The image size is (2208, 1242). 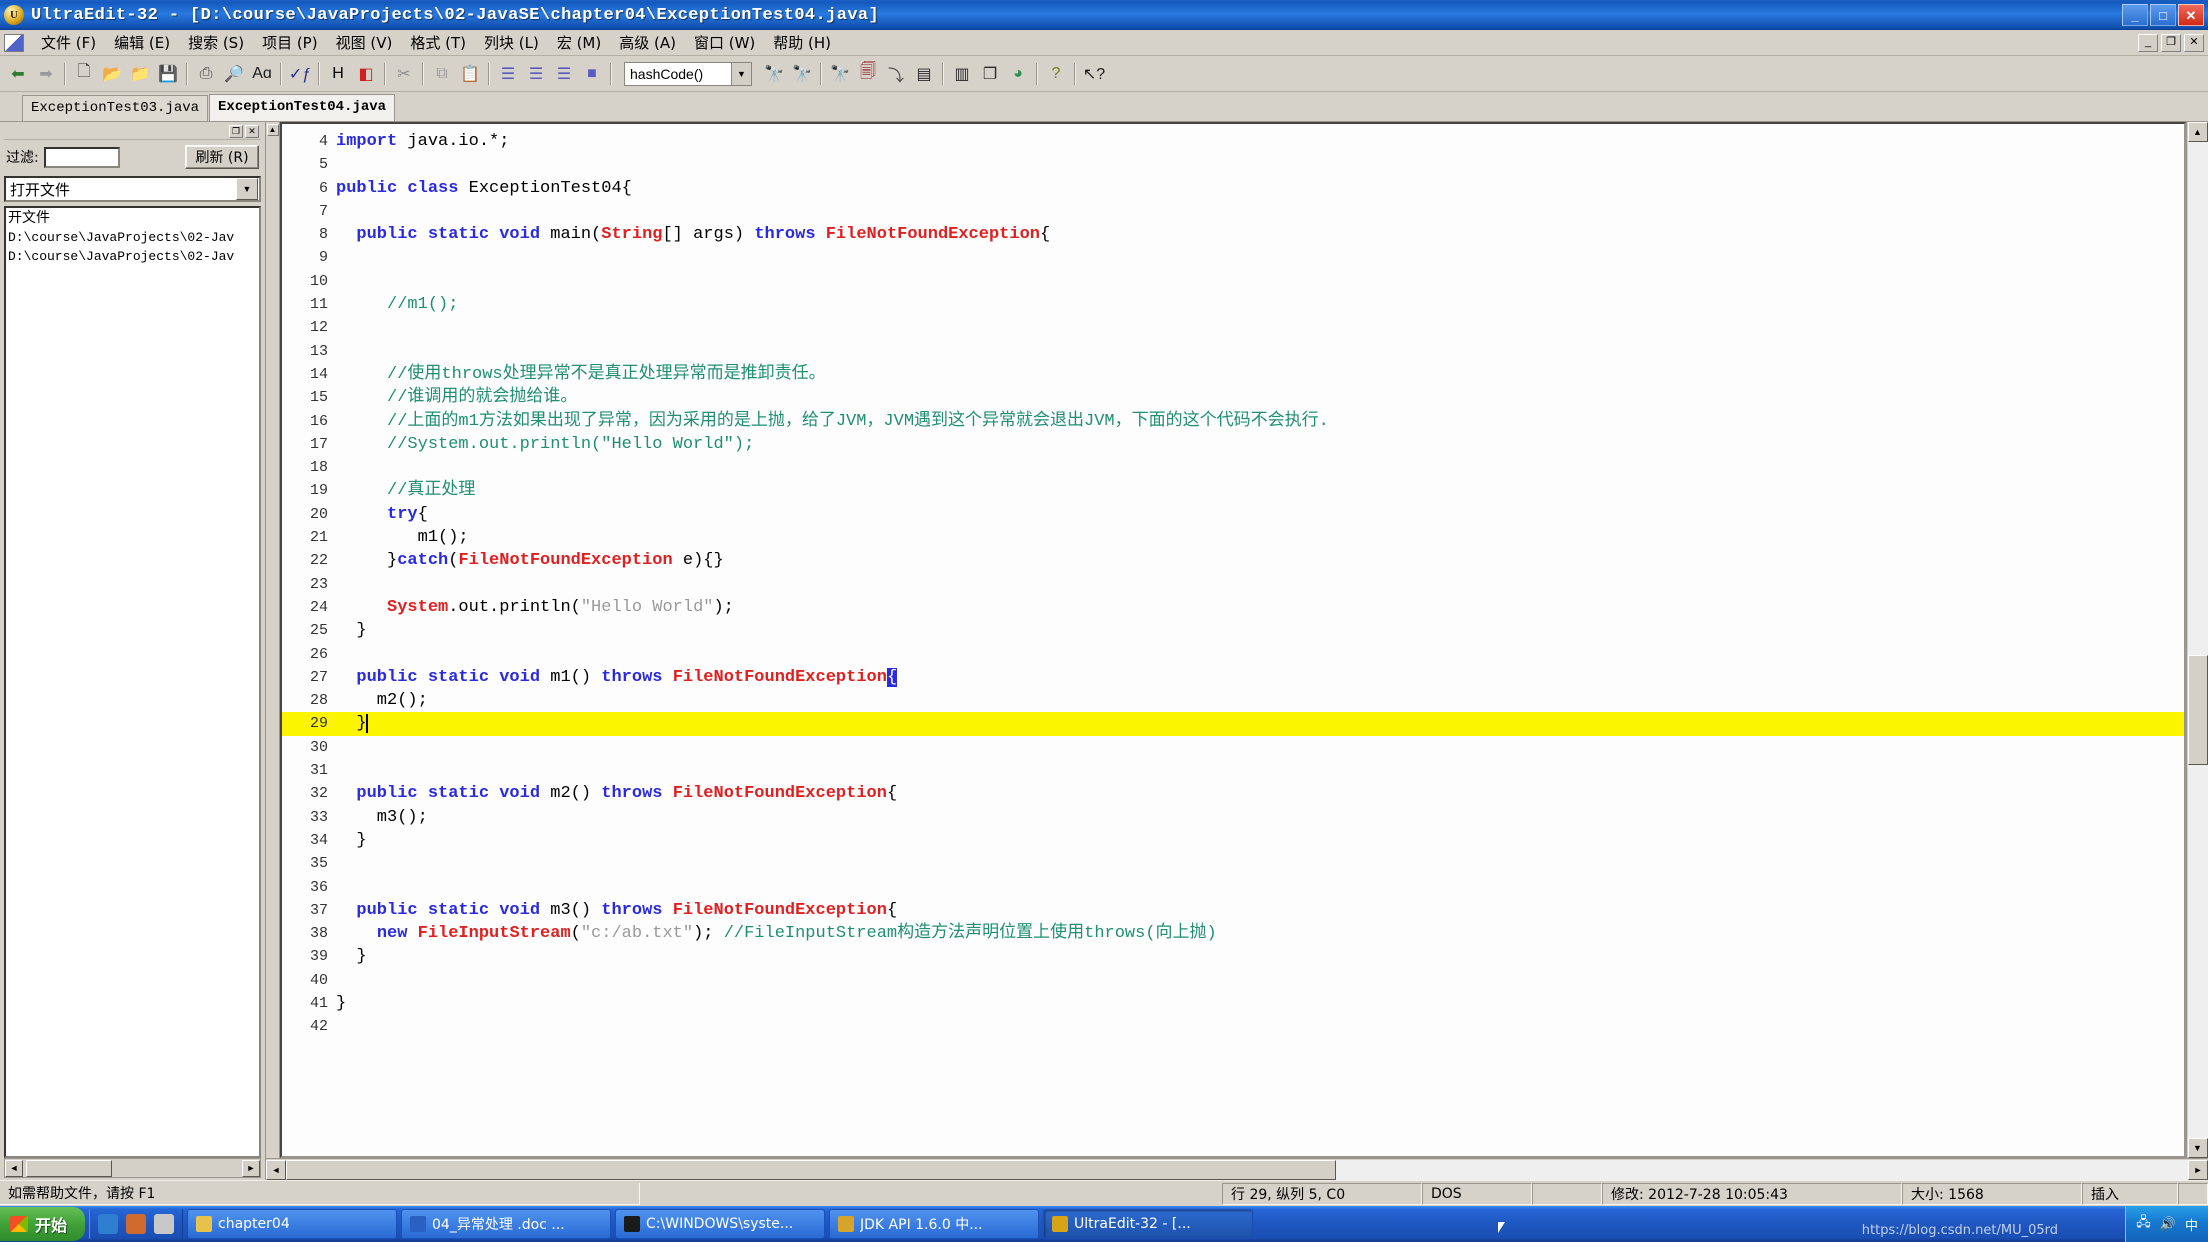 I want to click on help-icon: ?, so click(x=1056, y=74).